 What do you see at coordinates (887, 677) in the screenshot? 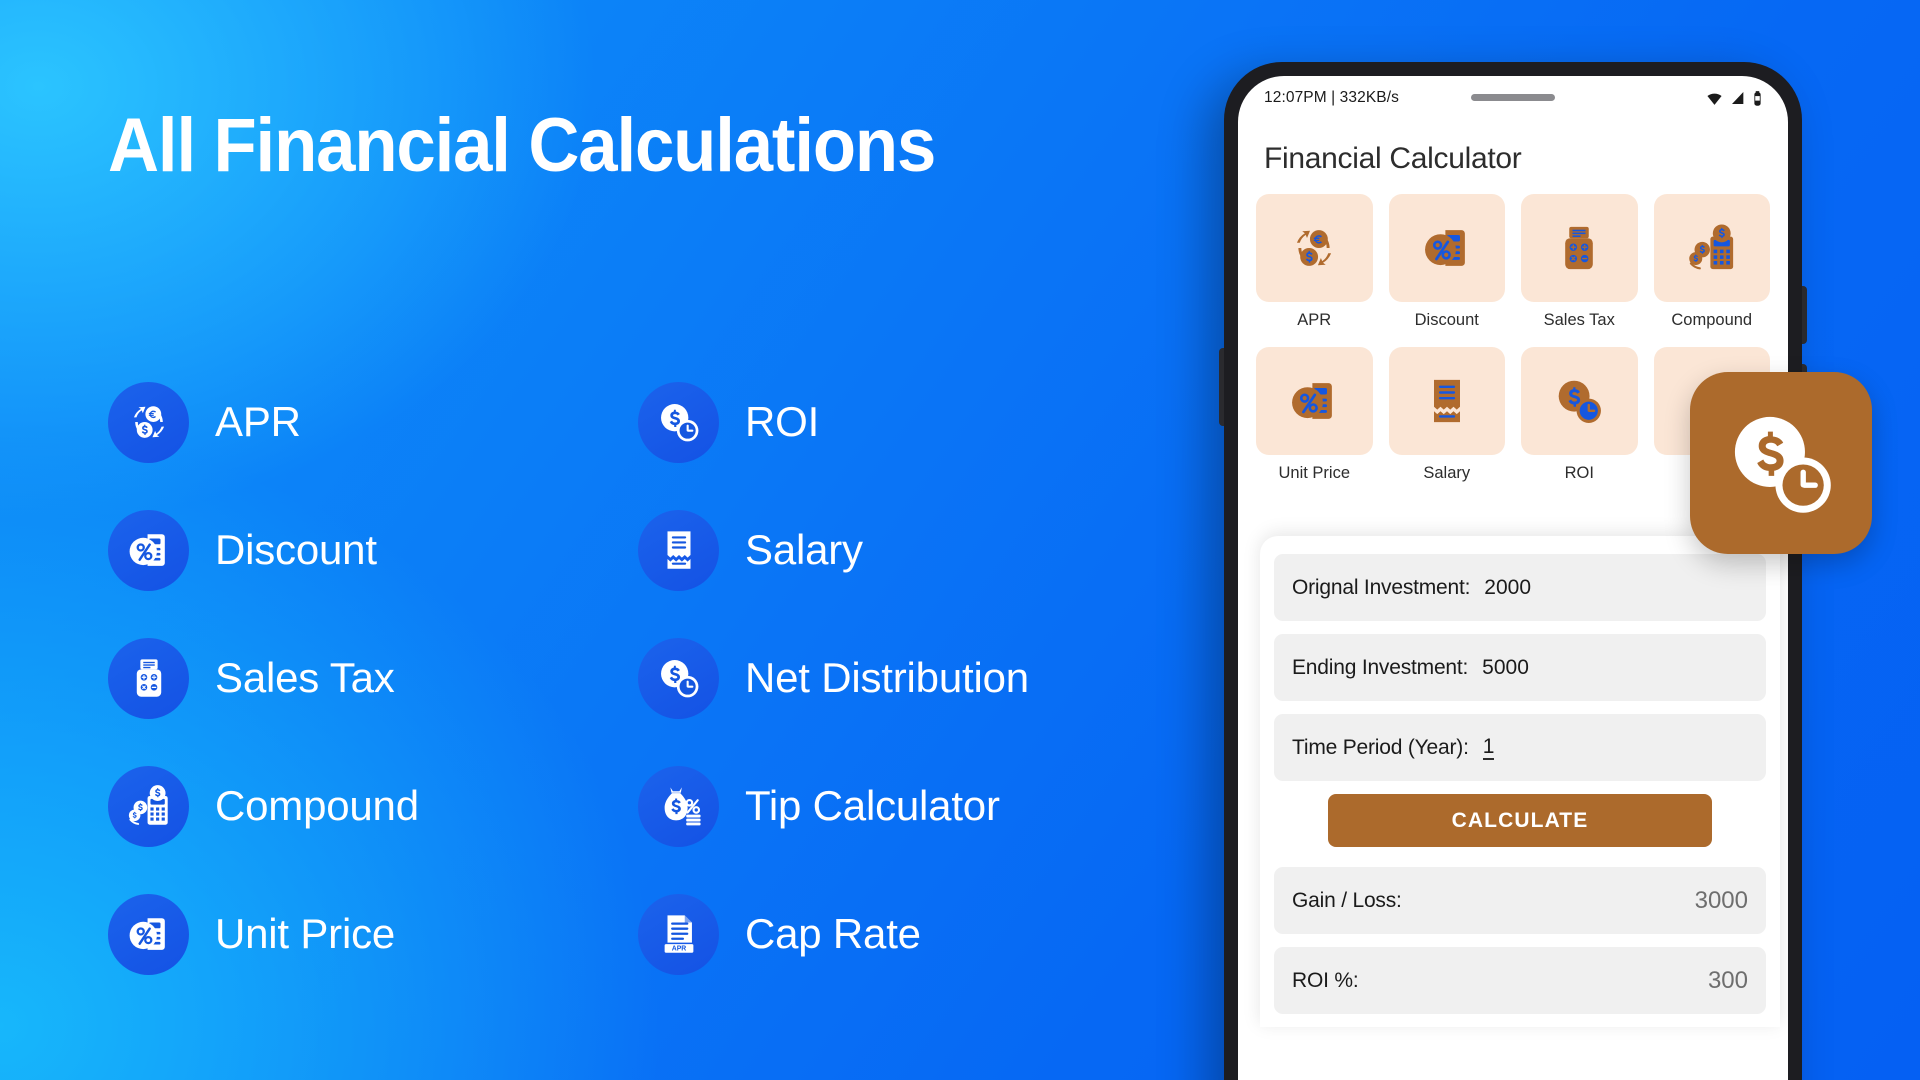
I see `feature-label: Net Distribution` at bounding box center [887, 677].